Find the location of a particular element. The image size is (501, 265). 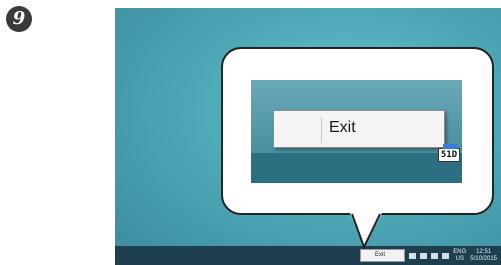

flag-icon is located at coordinates (424, 255).